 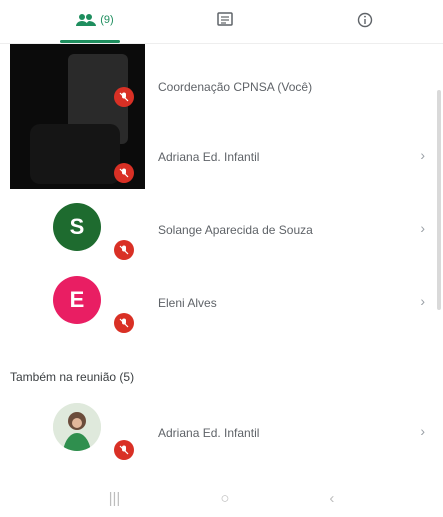 I want to click on participants-tabs: (9), so click(x=221, y=21).